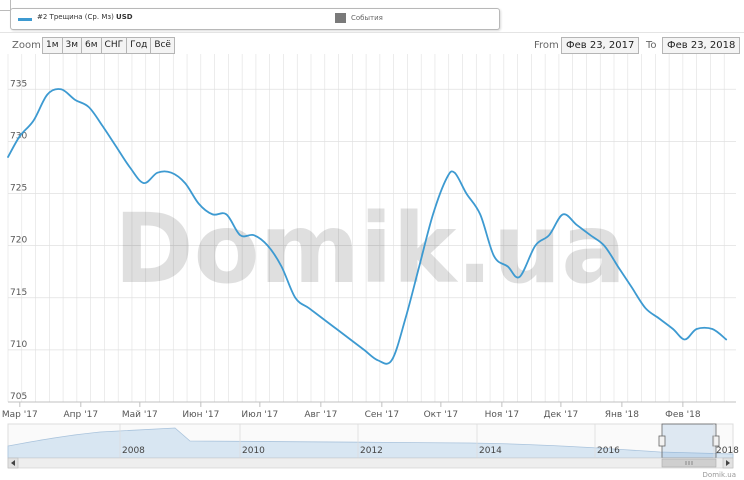  I want to click on x-tick-label: Янв '18, so click(622, 415).